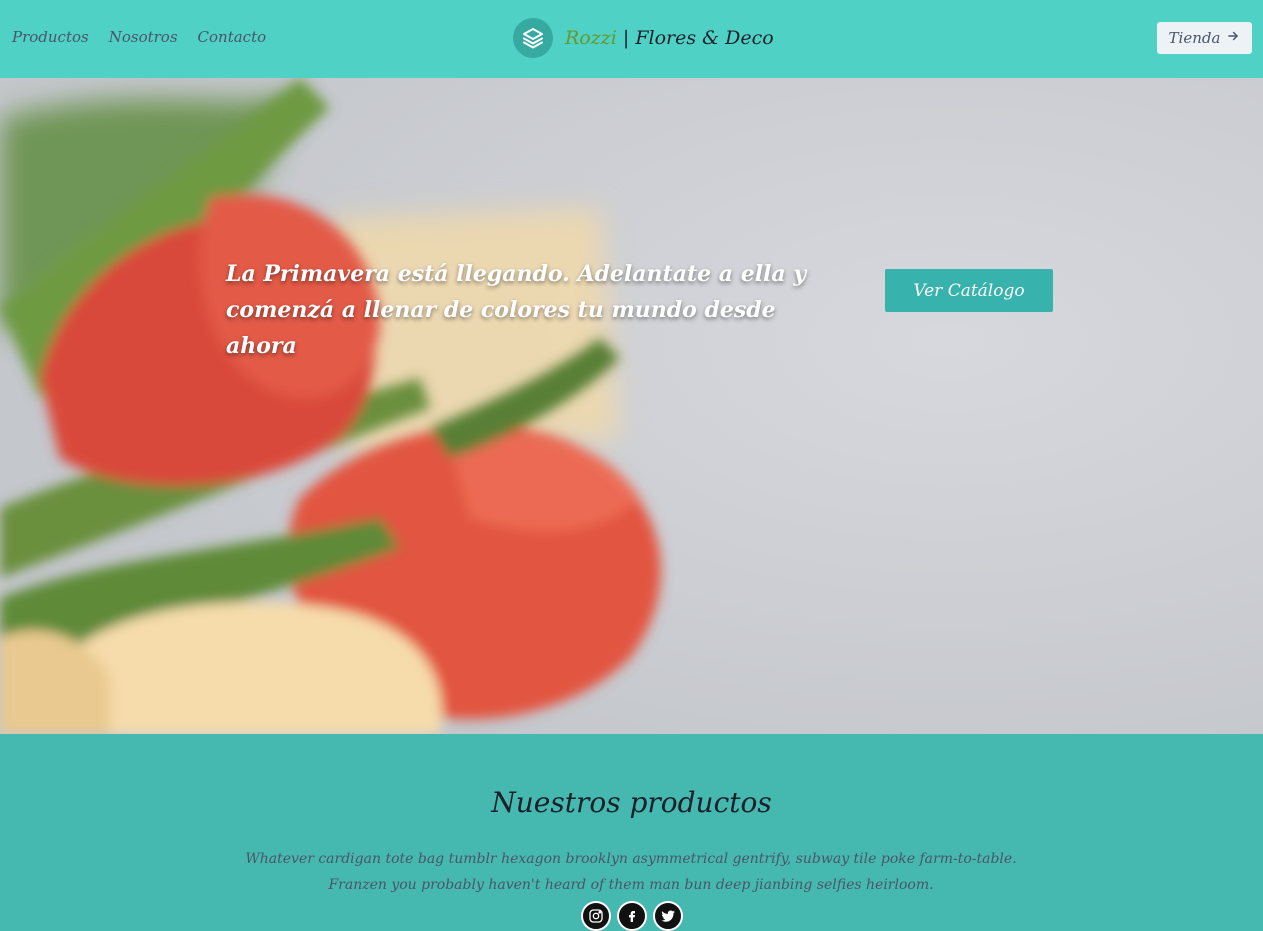 The height and width of the screenshot is (931, 1263). Describe the element at coordinates (631, 802) in the screenshot. I see `products-title: Nuestros productos` at that location.